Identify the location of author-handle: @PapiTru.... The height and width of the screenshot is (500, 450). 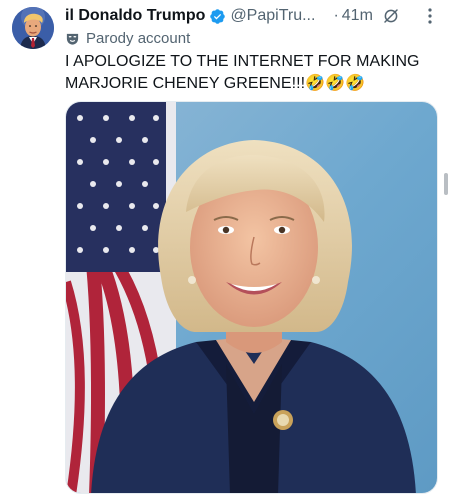
(272, 16).